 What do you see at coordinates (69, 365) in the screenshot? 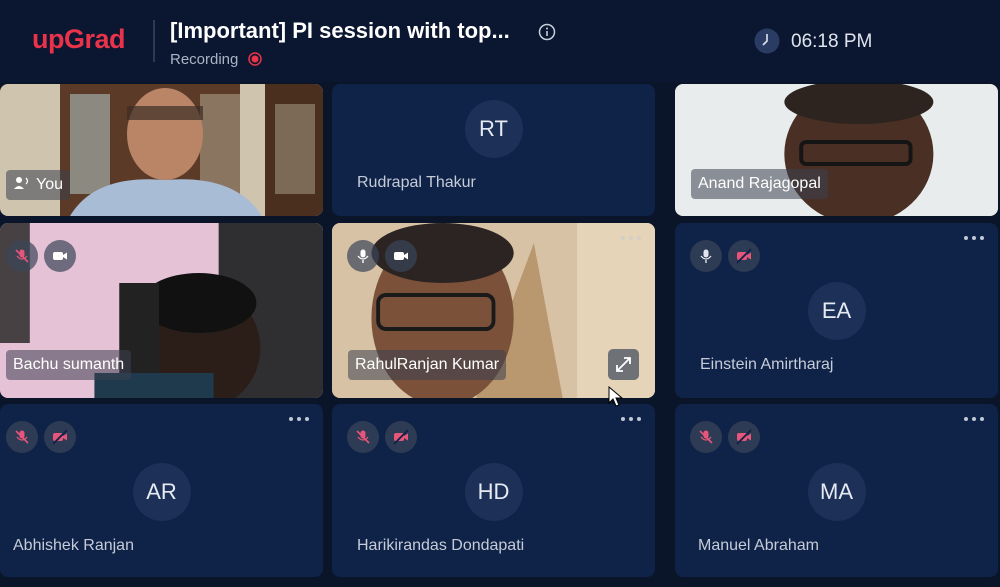
I see `participant-name: Bachu sumanth` at bounding box center [69, 365].